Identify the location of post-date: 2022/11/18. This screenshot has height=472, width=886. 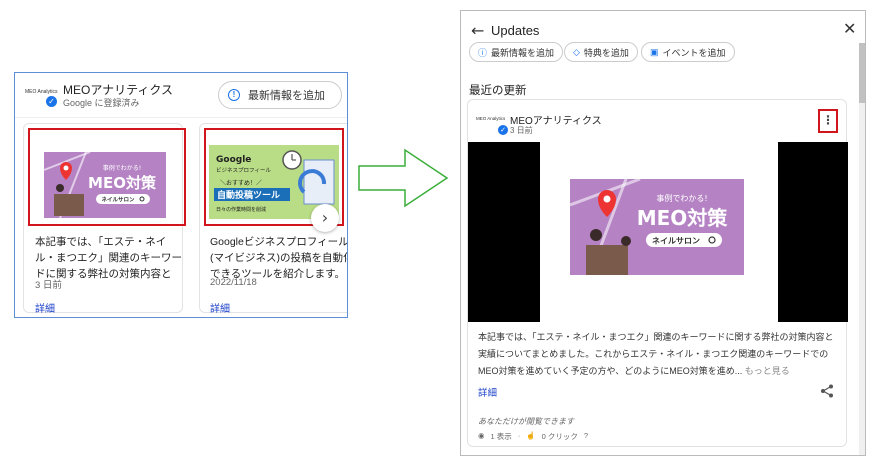
(233, 282).